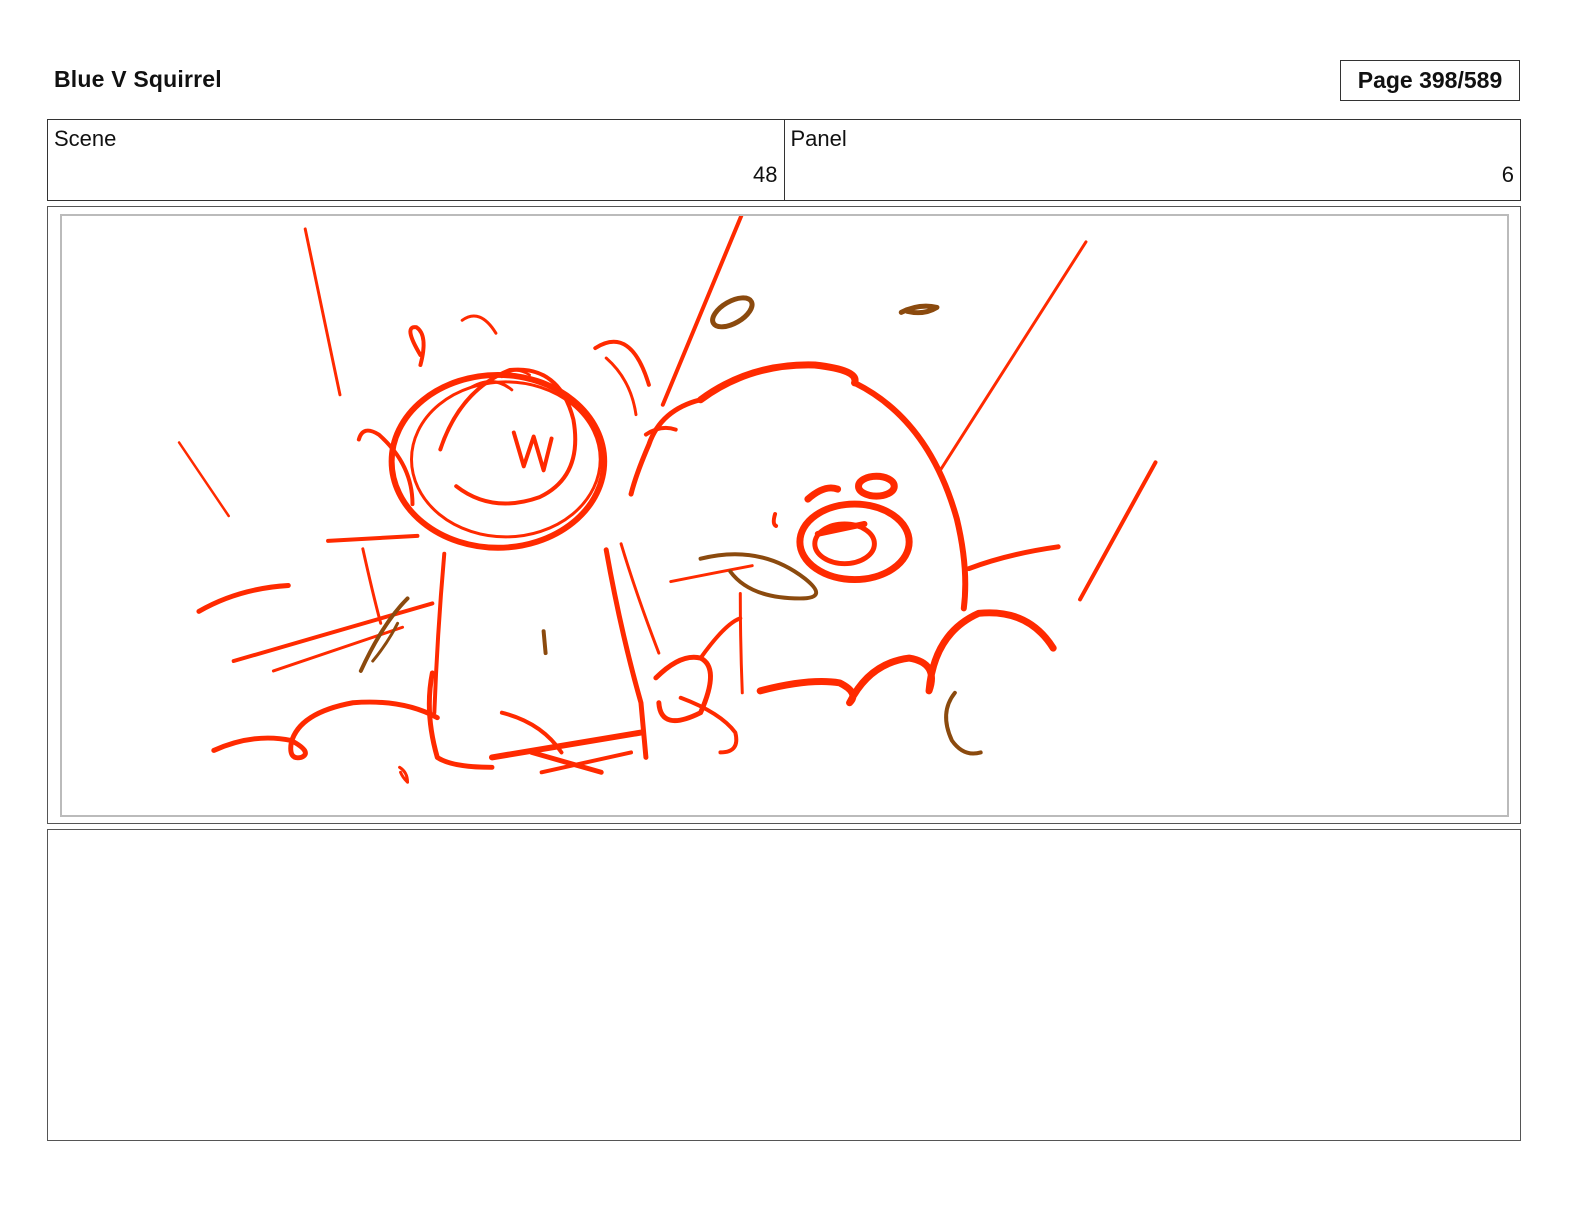 Image resolution: width=1584 pixels, height=1224 pixels. I want to click on project-title: Blue V Squirrel, so click(138, 79).